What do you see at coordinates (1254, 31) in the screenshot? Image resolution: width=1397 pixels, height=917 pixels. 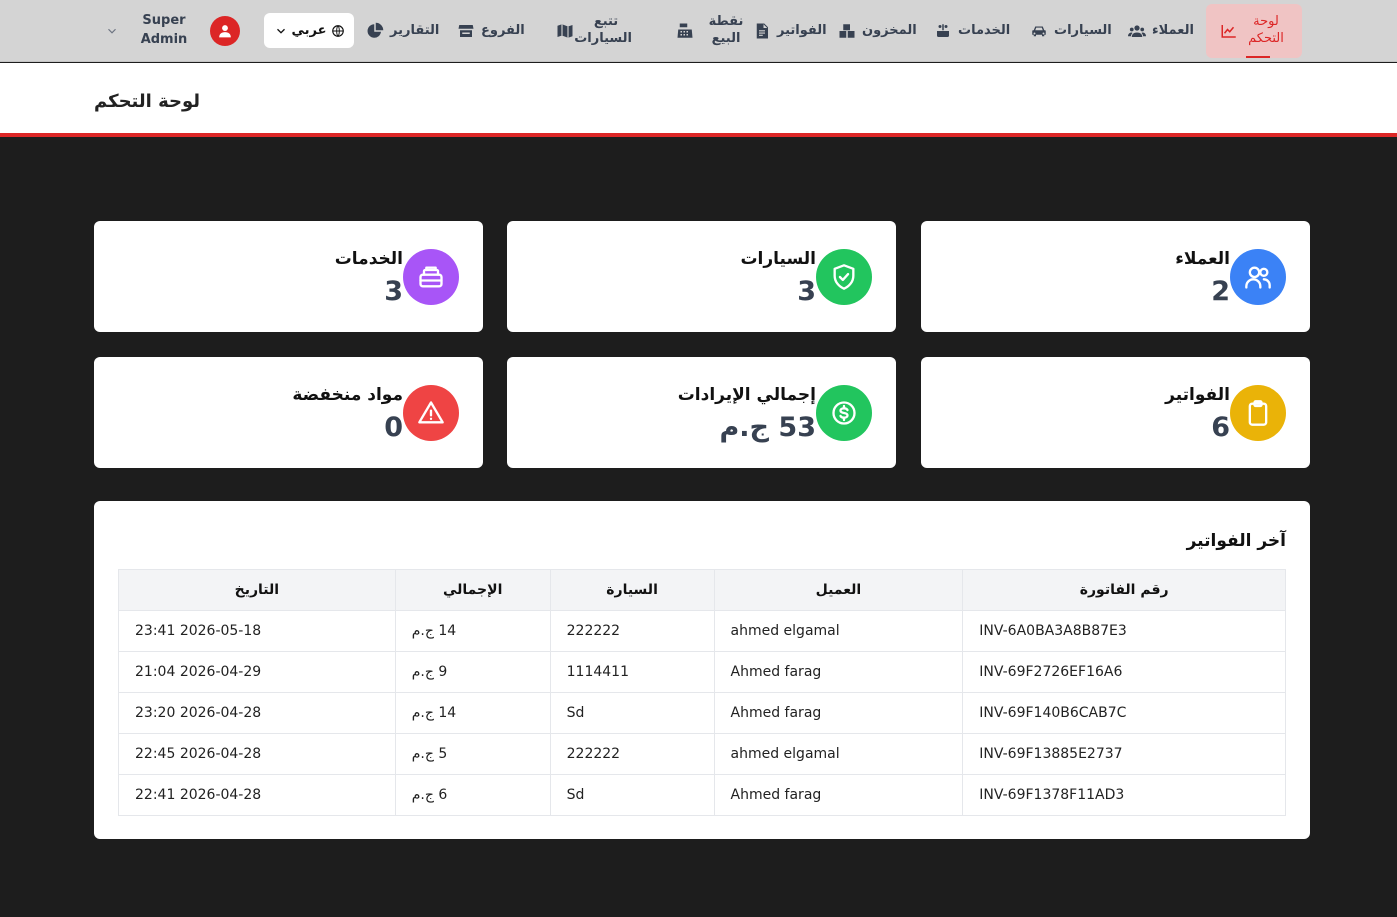 I see `nav-dashboard: لوحة التحكم` at bounding box center [1254, 31].